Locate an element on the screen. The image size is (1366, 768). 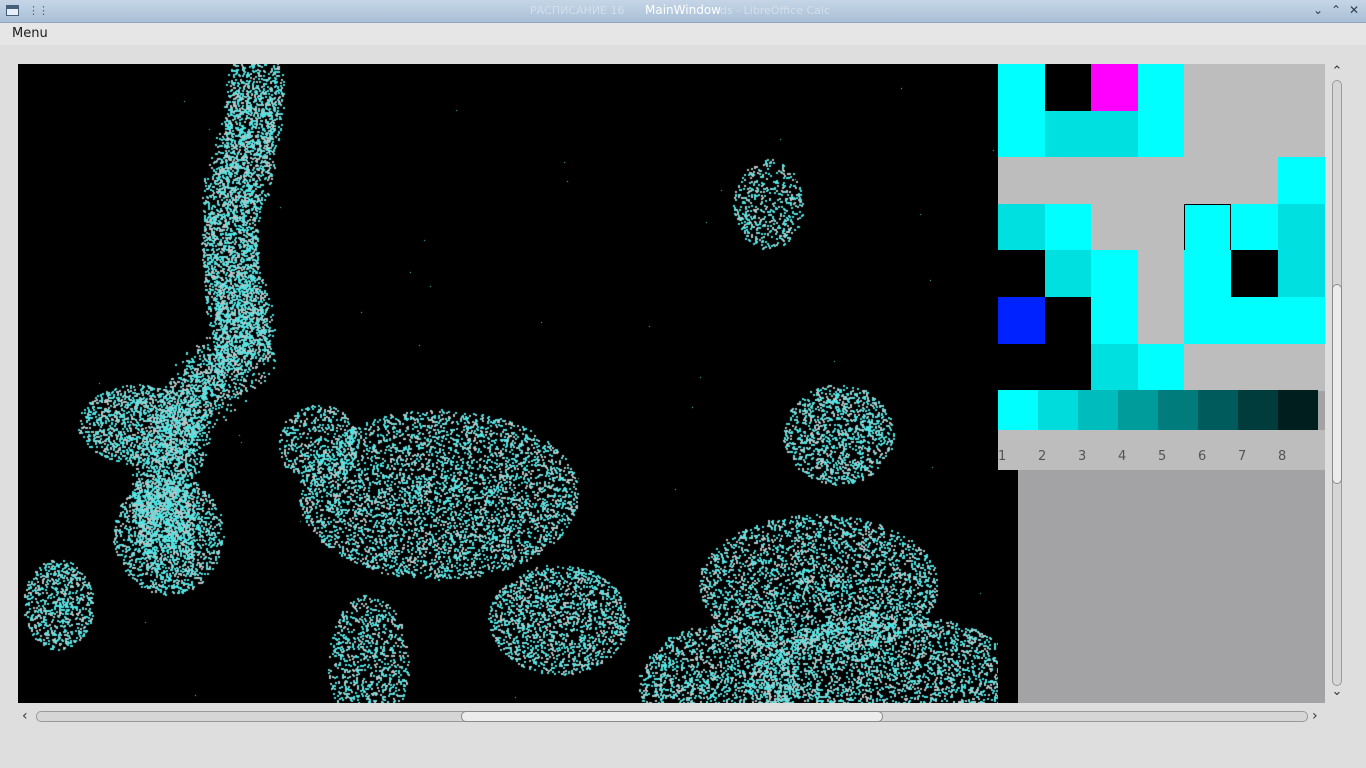
ramp-number: 8 is located at coordinates (1282, 456).